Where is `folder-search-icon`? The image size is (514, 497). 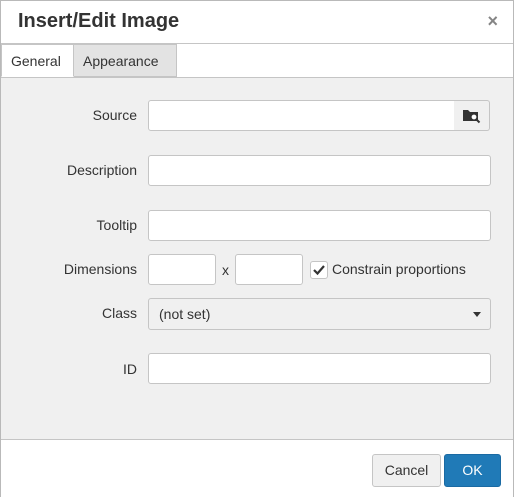 folder-search-icon is located at coordinates (472, 117).